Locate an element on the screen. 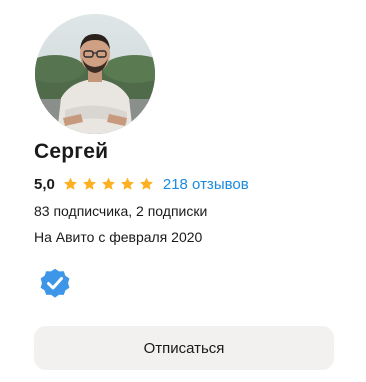  avatar-photo is located at coordinates (95, 74).